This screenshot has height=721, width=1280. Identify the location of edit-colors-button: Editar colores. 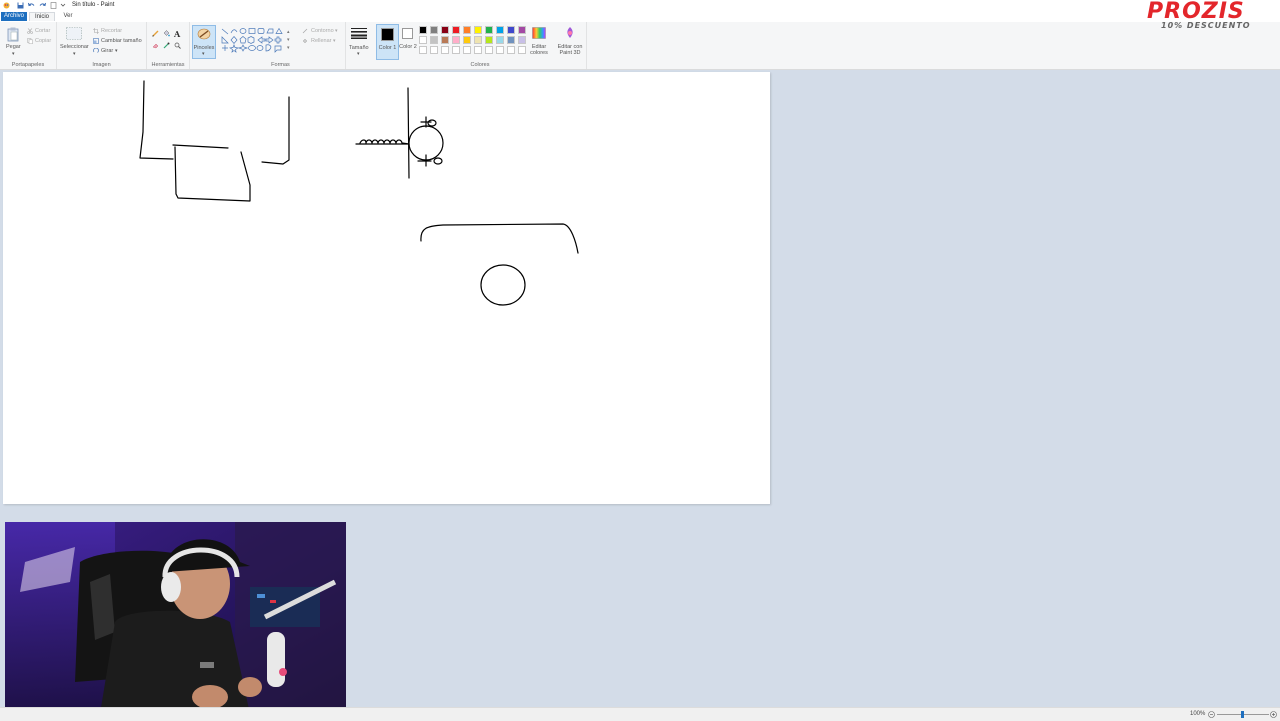
(539, 50).